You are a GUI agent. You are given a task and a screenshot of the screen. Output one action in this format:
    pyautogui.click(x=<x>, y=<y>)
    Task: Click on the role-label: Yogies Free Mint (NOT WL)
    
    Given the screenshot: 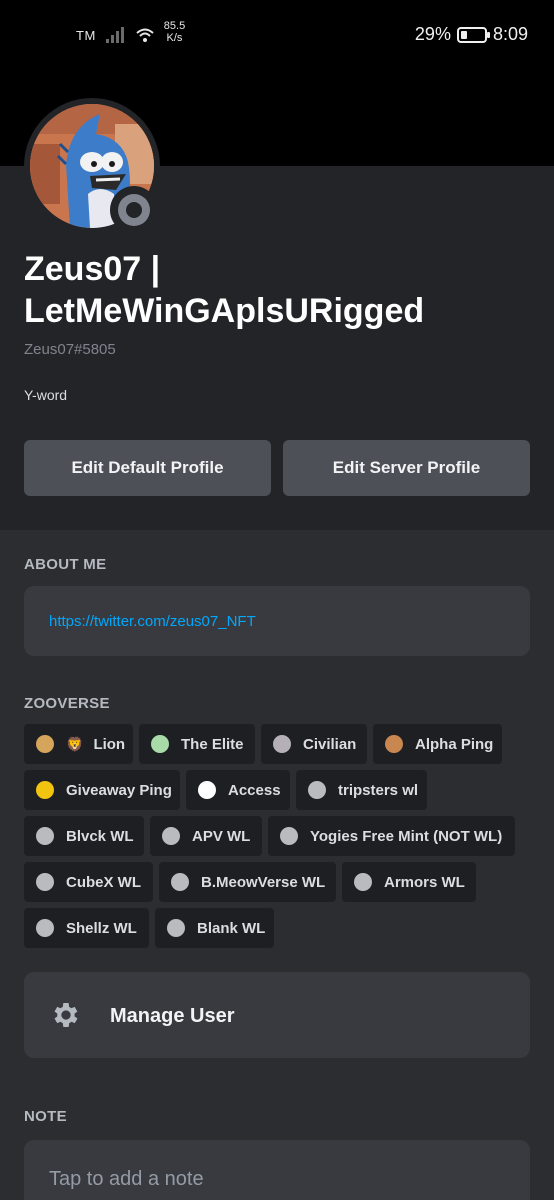 What is the action you would take?
    pyautogui.click(x=406, y=836)
    